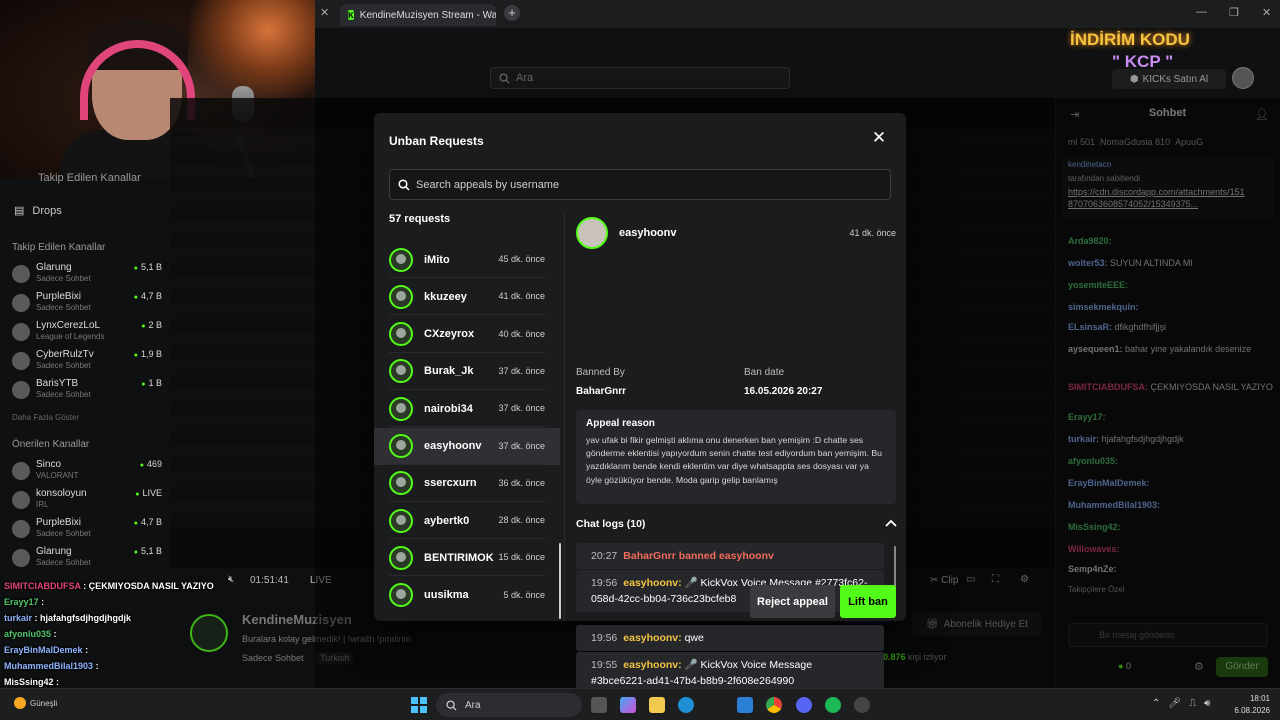 Image resolution: width=1280 pixels, height=720 pixels. Describe the element at coordinates (87, 502) in the screenshot. I see `channel-item: konsoloyunIRL LIVE` at that location.